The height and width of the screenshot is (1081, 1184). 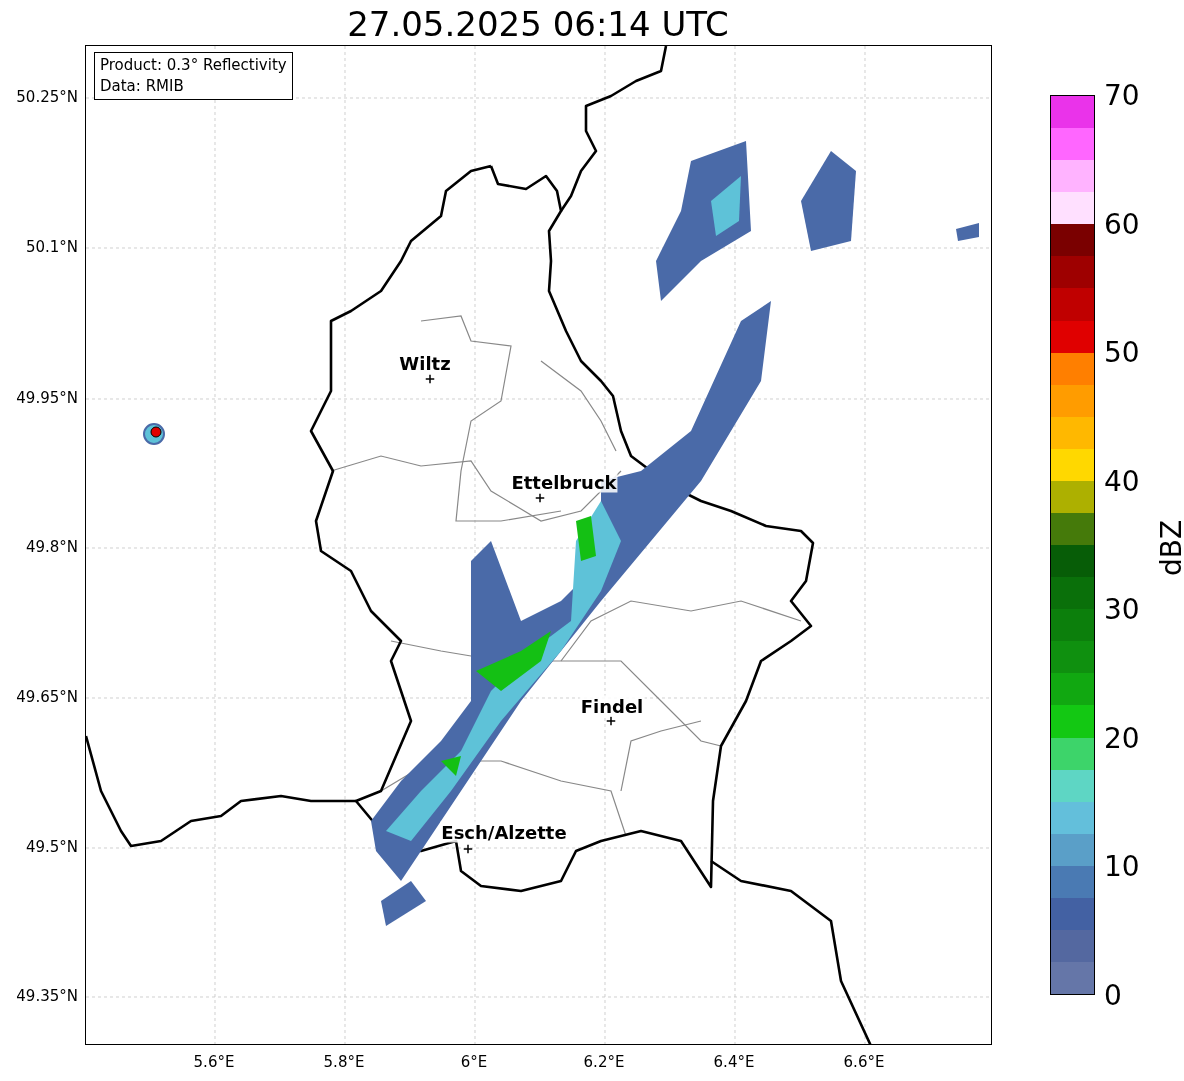 I want to click on latitude-label: 49.5°N, so click(x=51, y=847).